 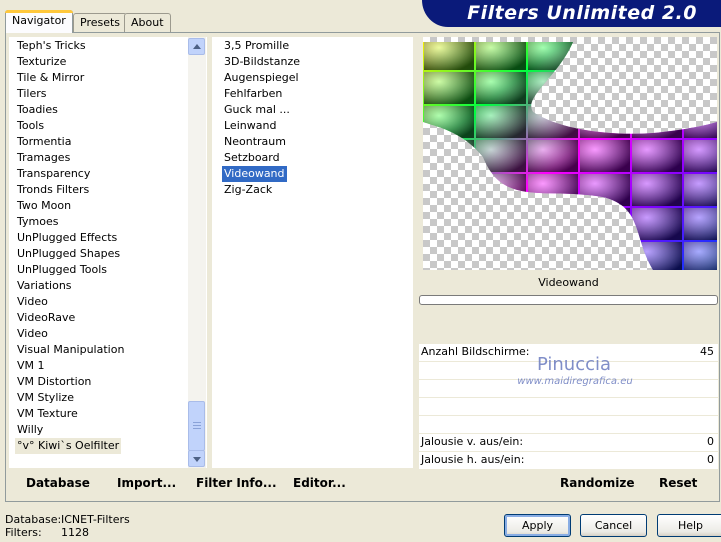 I want to click on randomize-button: Randomize, so click(x=597, y=483).